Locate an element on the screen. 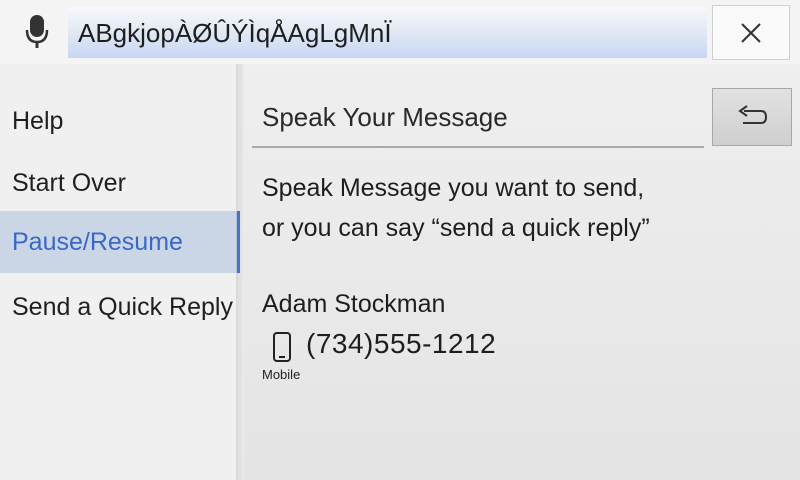 This screenshot has height=480, width=800. mobile-phone-icon is located at coordinates (282, 347).